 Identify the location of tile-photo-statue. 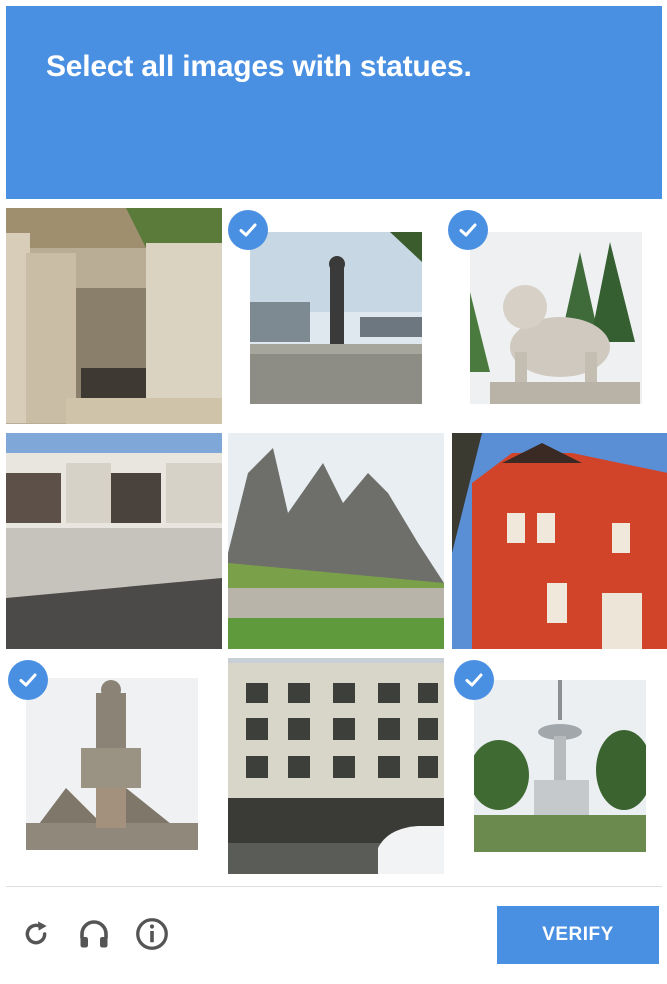
(336, 318).